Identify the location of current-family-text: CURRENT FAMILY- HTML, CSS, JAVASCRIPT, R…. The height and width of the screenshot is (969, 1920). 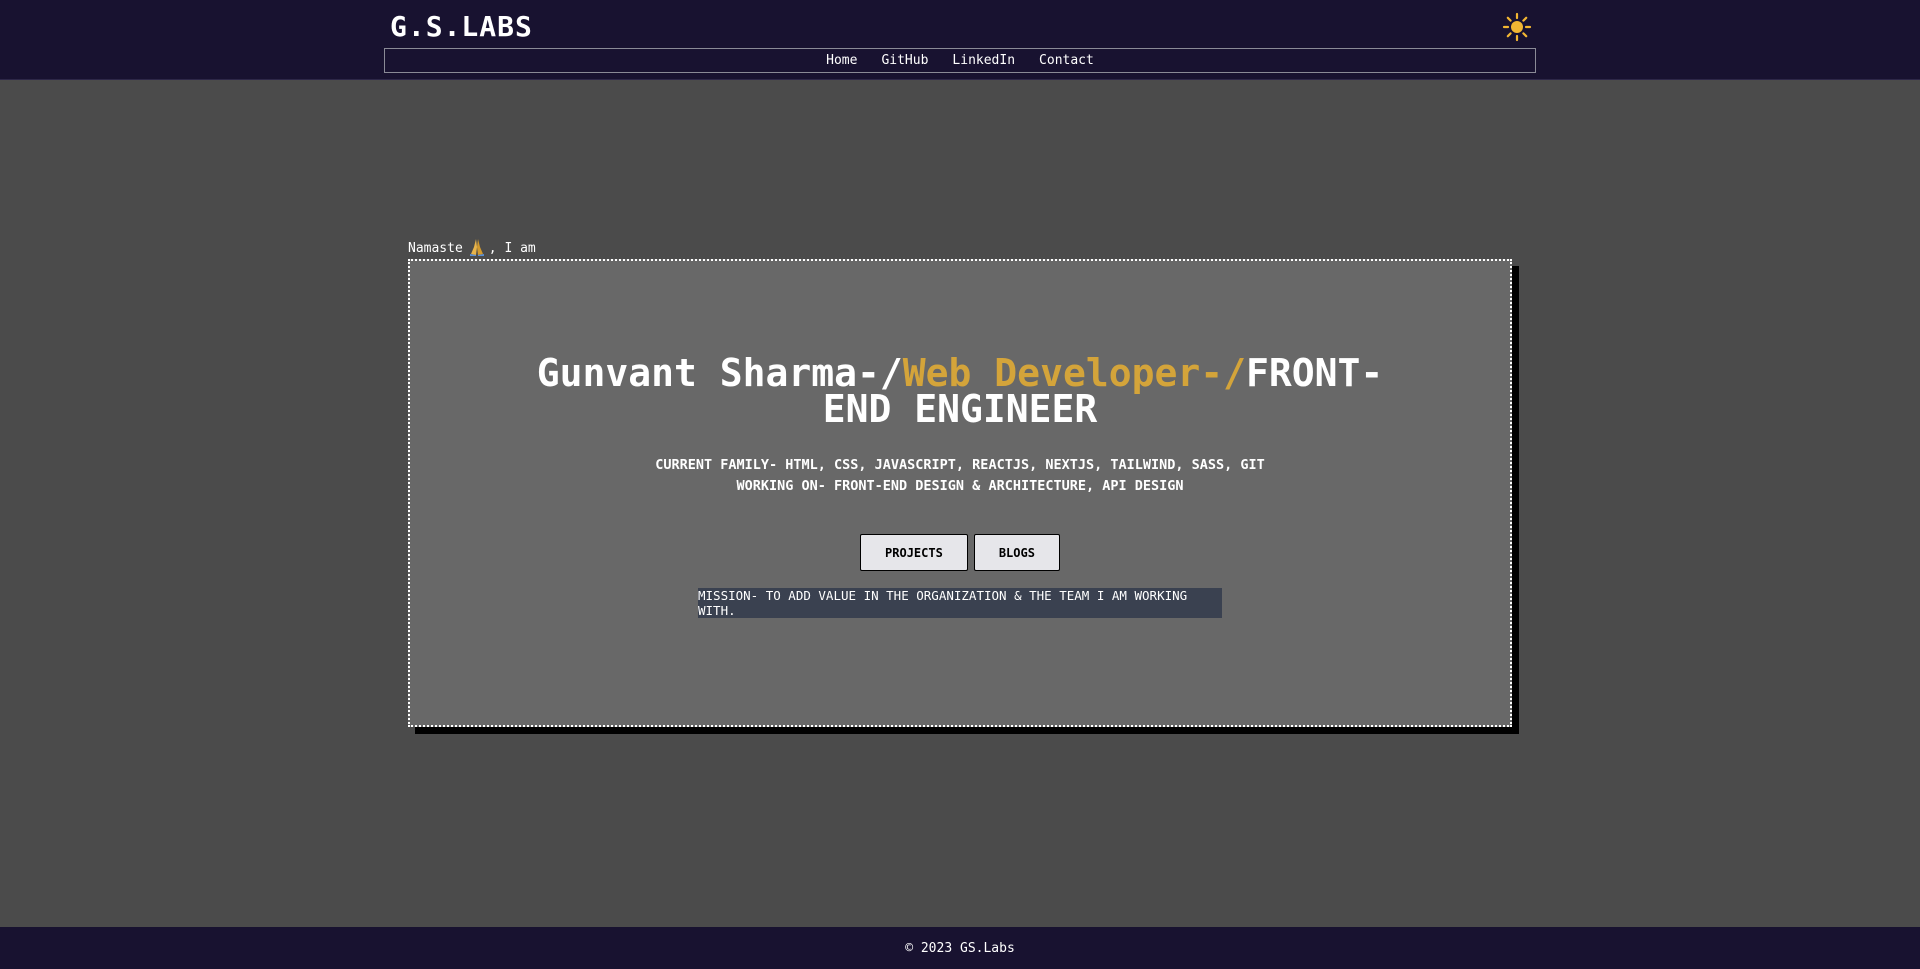
(960, 465).